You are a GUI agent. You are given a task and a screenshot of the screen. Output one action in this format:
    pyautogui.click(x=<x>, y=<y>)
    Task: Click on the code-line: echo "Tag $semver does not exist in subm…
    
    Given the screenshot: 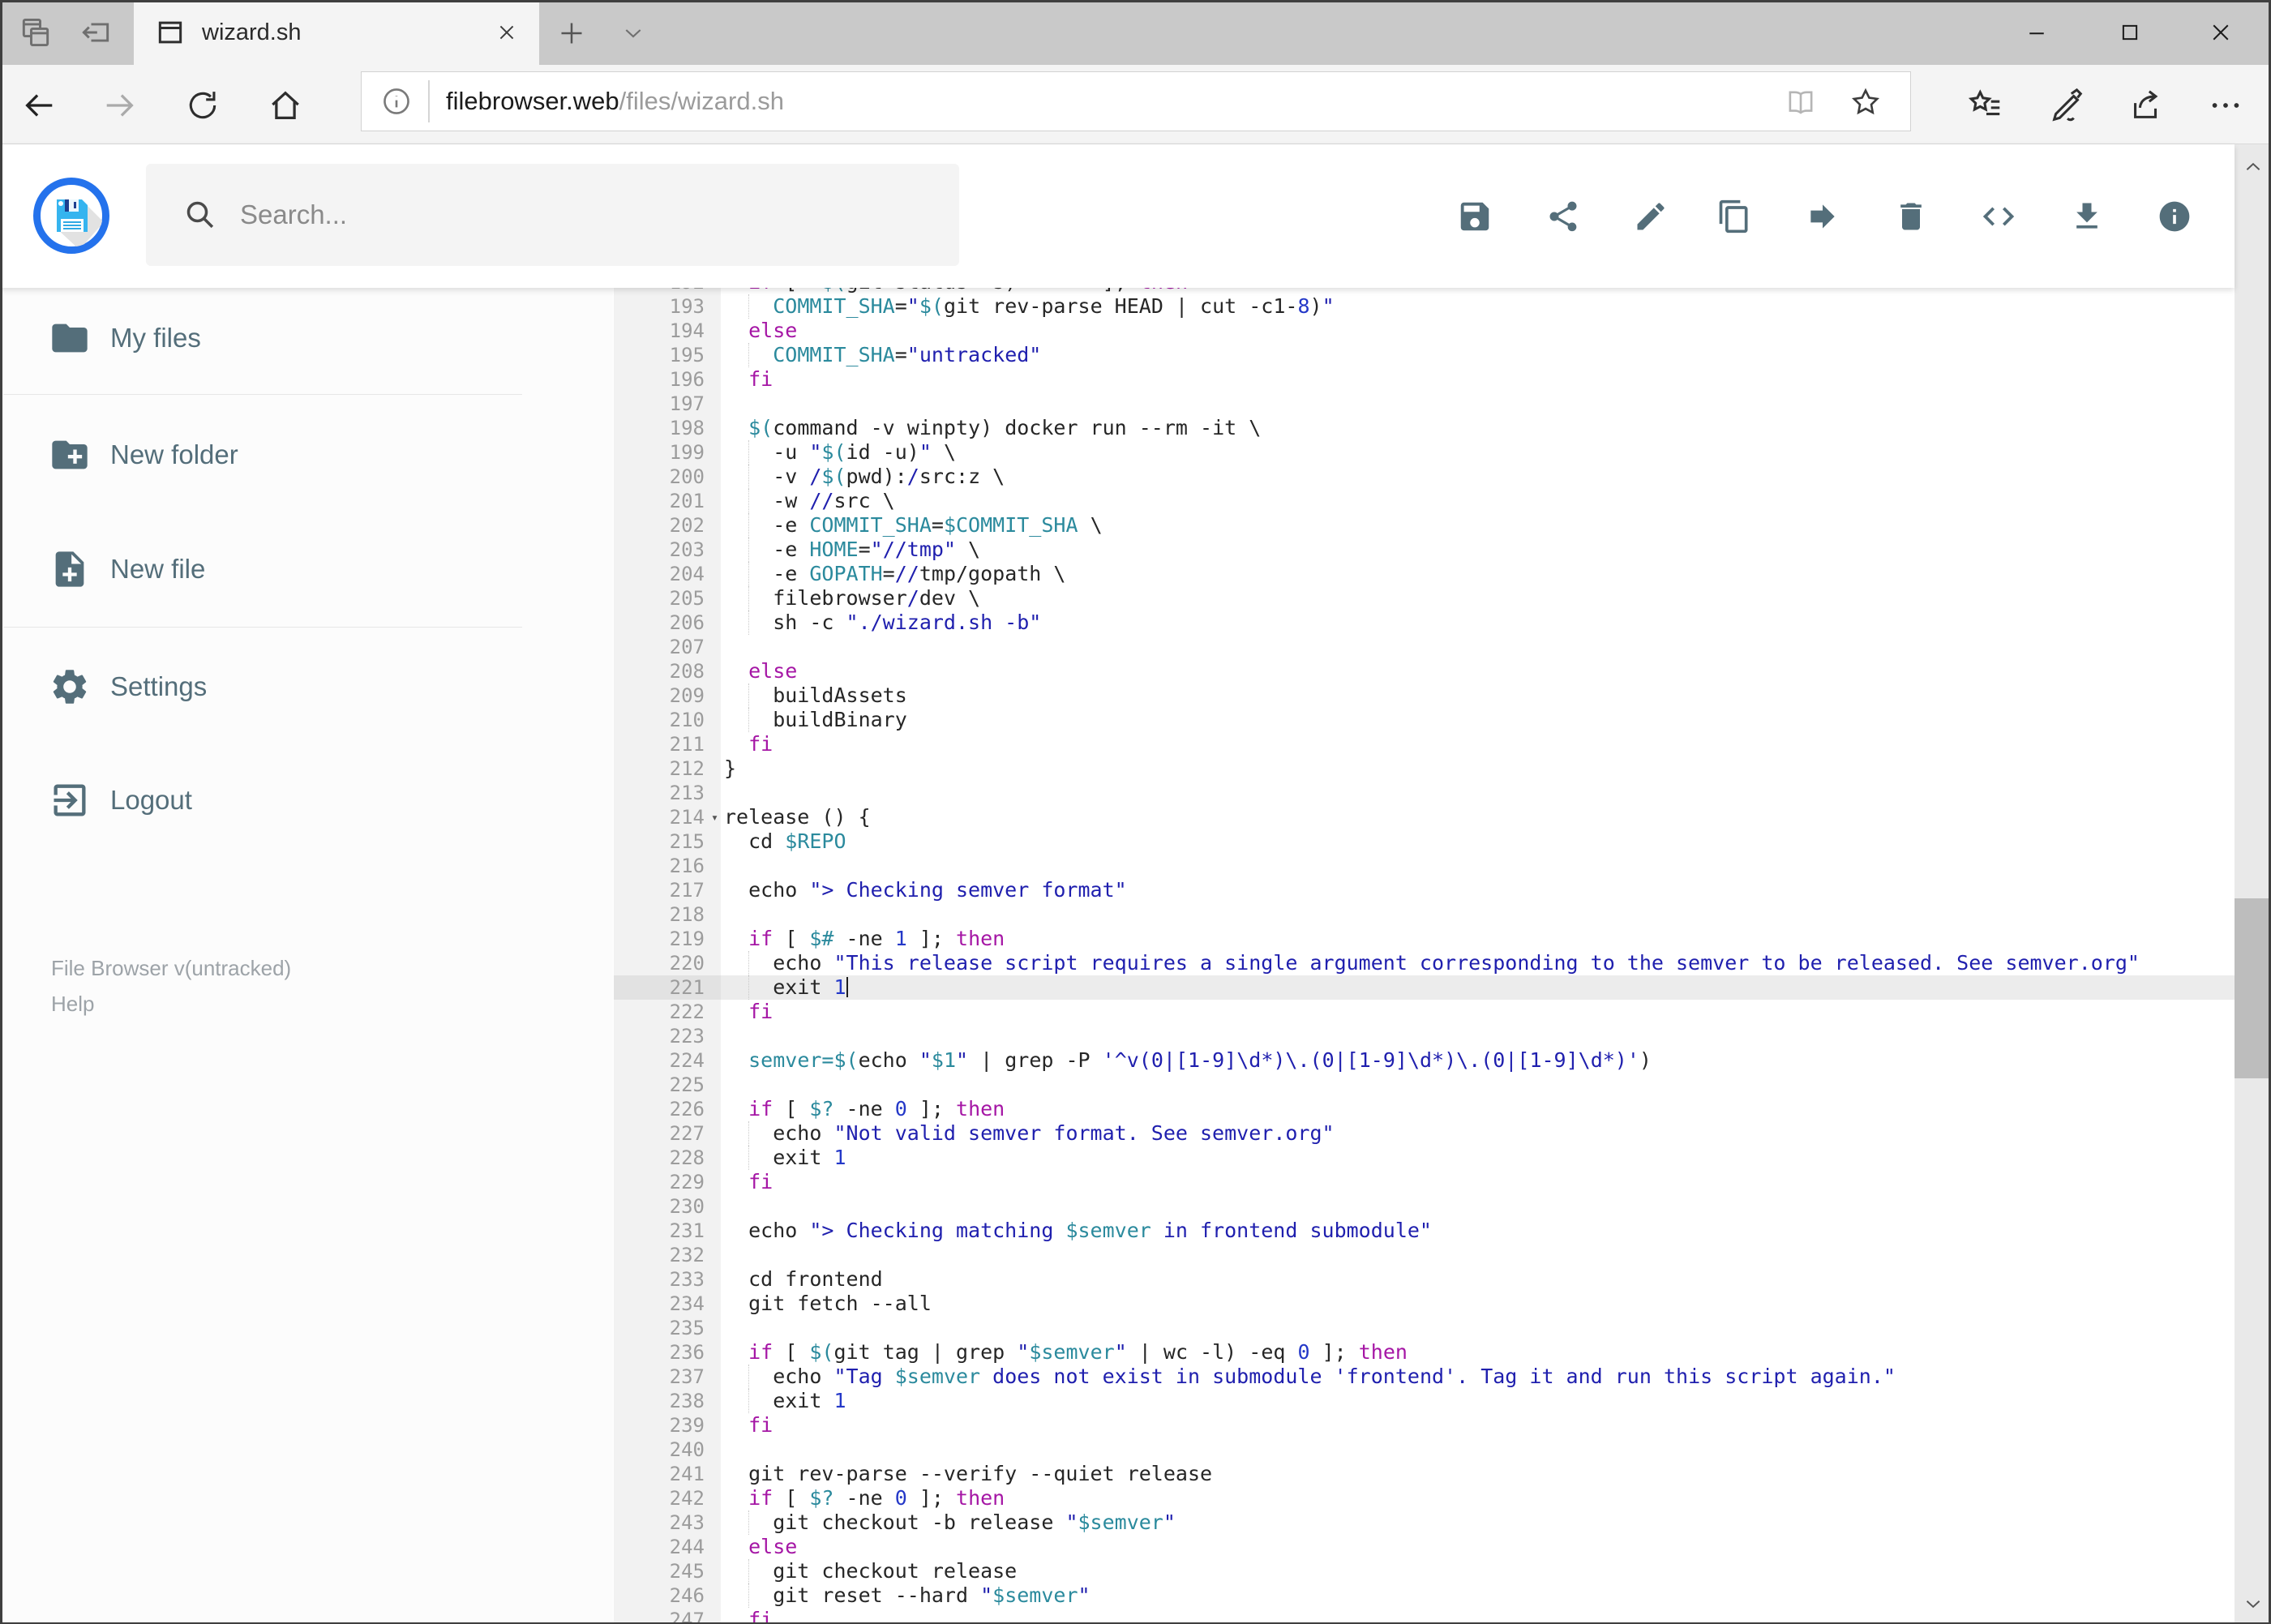 What is the action you would take?
    pyautogui.click(x=1478, y=1377)
    